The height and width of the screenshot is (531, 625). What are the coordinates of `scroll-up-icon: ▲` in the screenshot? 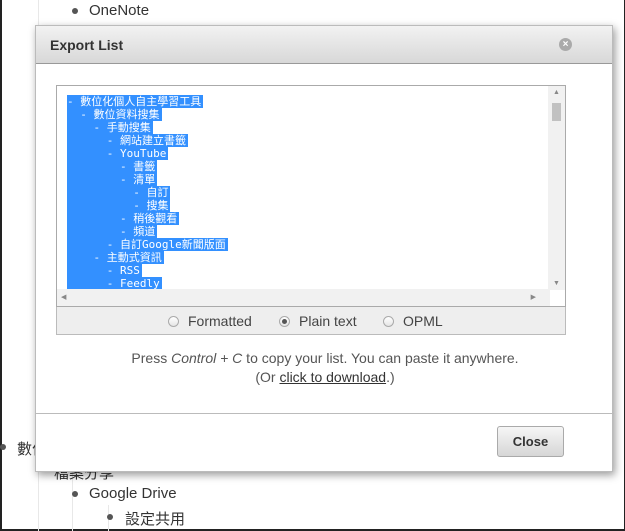 It's located at (556, 92).